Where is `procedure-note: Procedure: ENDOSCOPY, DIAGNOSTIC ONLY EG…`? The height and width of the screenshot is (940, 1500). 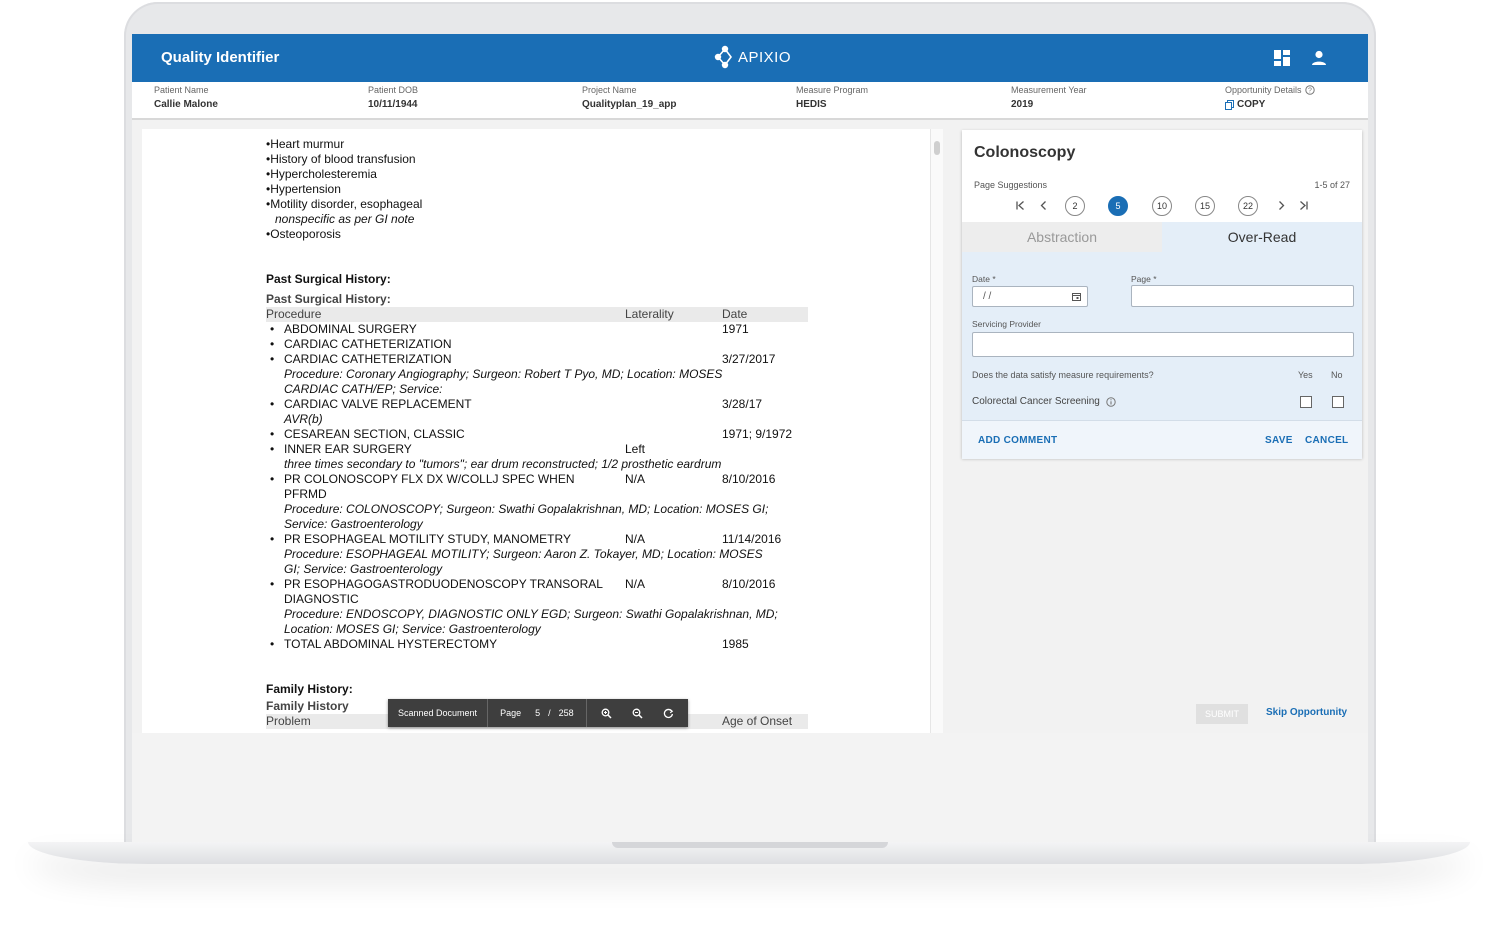
procedure-note: Procedure: ENDOSCOPY, DIAGNOSTIC ONLY EG… is located at coordinates (531, 614).